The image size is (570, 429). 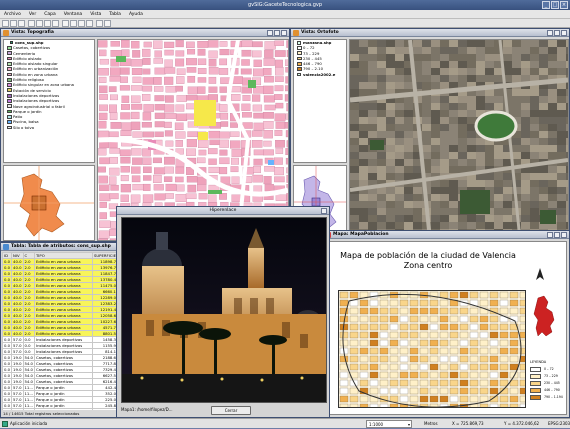 What do you see at coordinates (36, 95) in the screenshot?
I see `legend-label: Instalaciones deportivas` at bounding box center [36, 95].